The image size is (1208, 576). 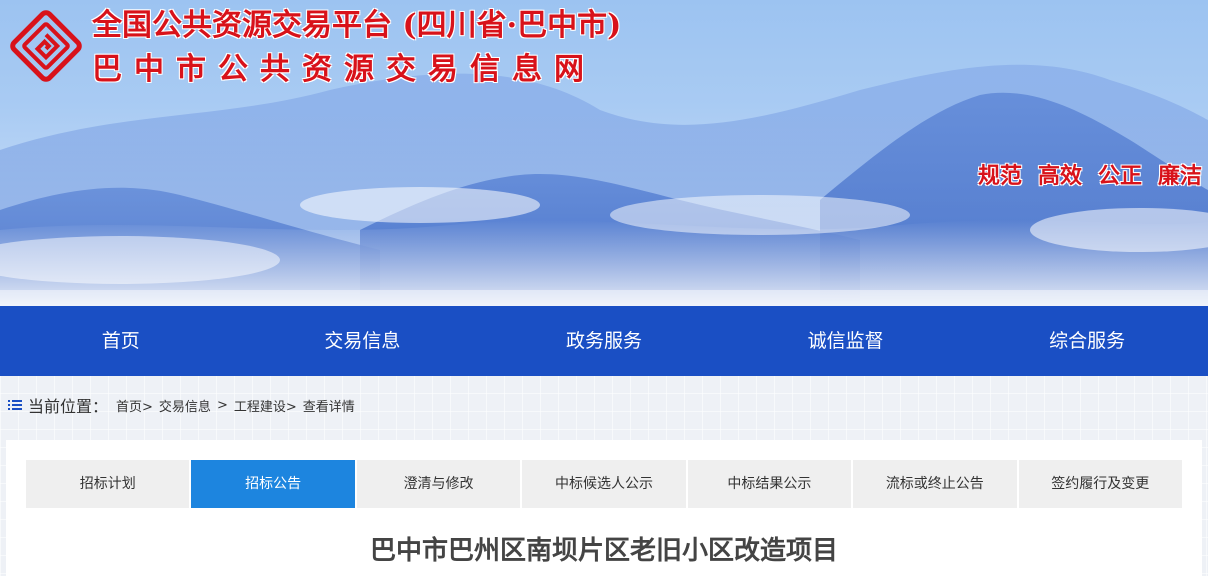 What do you see at coordinates (134, 405) in the screenshot?
I see `breadcrumb-home: 首页>` at bounding box center [134, 405].